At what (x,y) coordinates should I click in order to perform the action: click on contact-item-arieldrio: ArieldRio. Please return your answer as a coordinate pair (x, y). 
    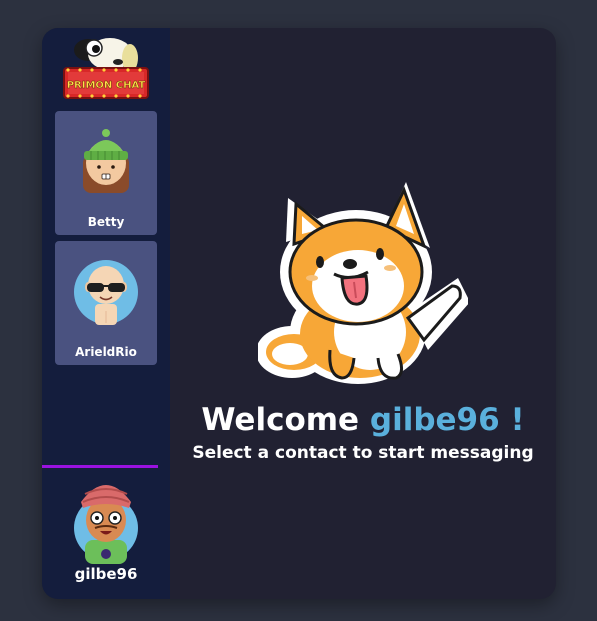
    Looking at the image, I should click on (106, 303).